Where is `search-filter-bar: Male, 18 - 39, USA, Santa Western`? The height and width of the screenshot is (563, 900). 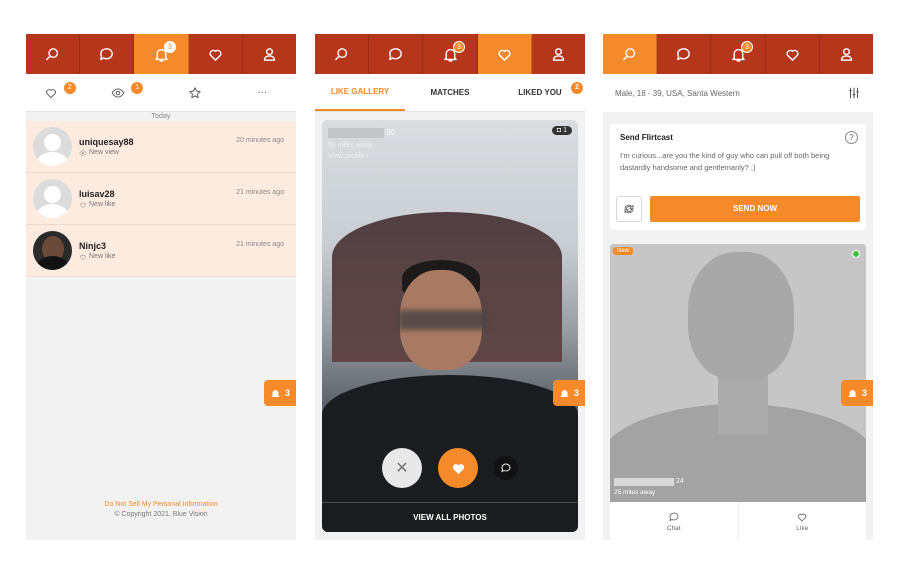
search-filter-bar: Male, 18 - 39, USA, Santa Western is located at coordinates (738, 93).